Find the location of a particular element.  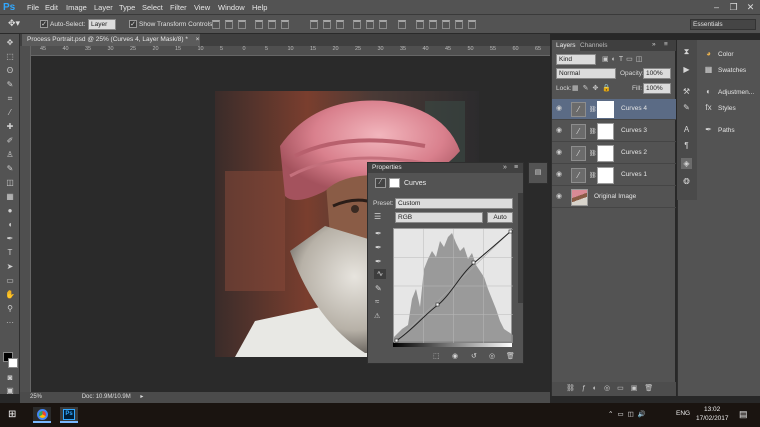

swatches-icon: ▦ is located at coordinates (708, 69).